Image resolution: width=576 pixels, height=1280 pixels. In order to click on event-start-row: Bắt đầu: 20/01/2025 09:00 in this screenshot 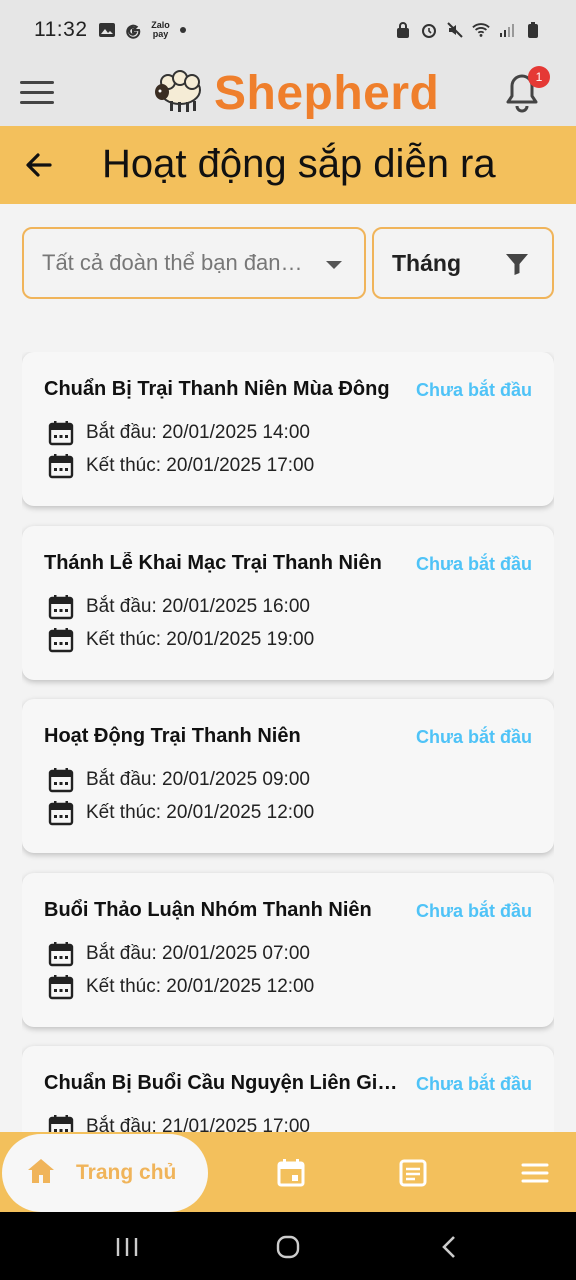, I will do `click(179, 780)`.